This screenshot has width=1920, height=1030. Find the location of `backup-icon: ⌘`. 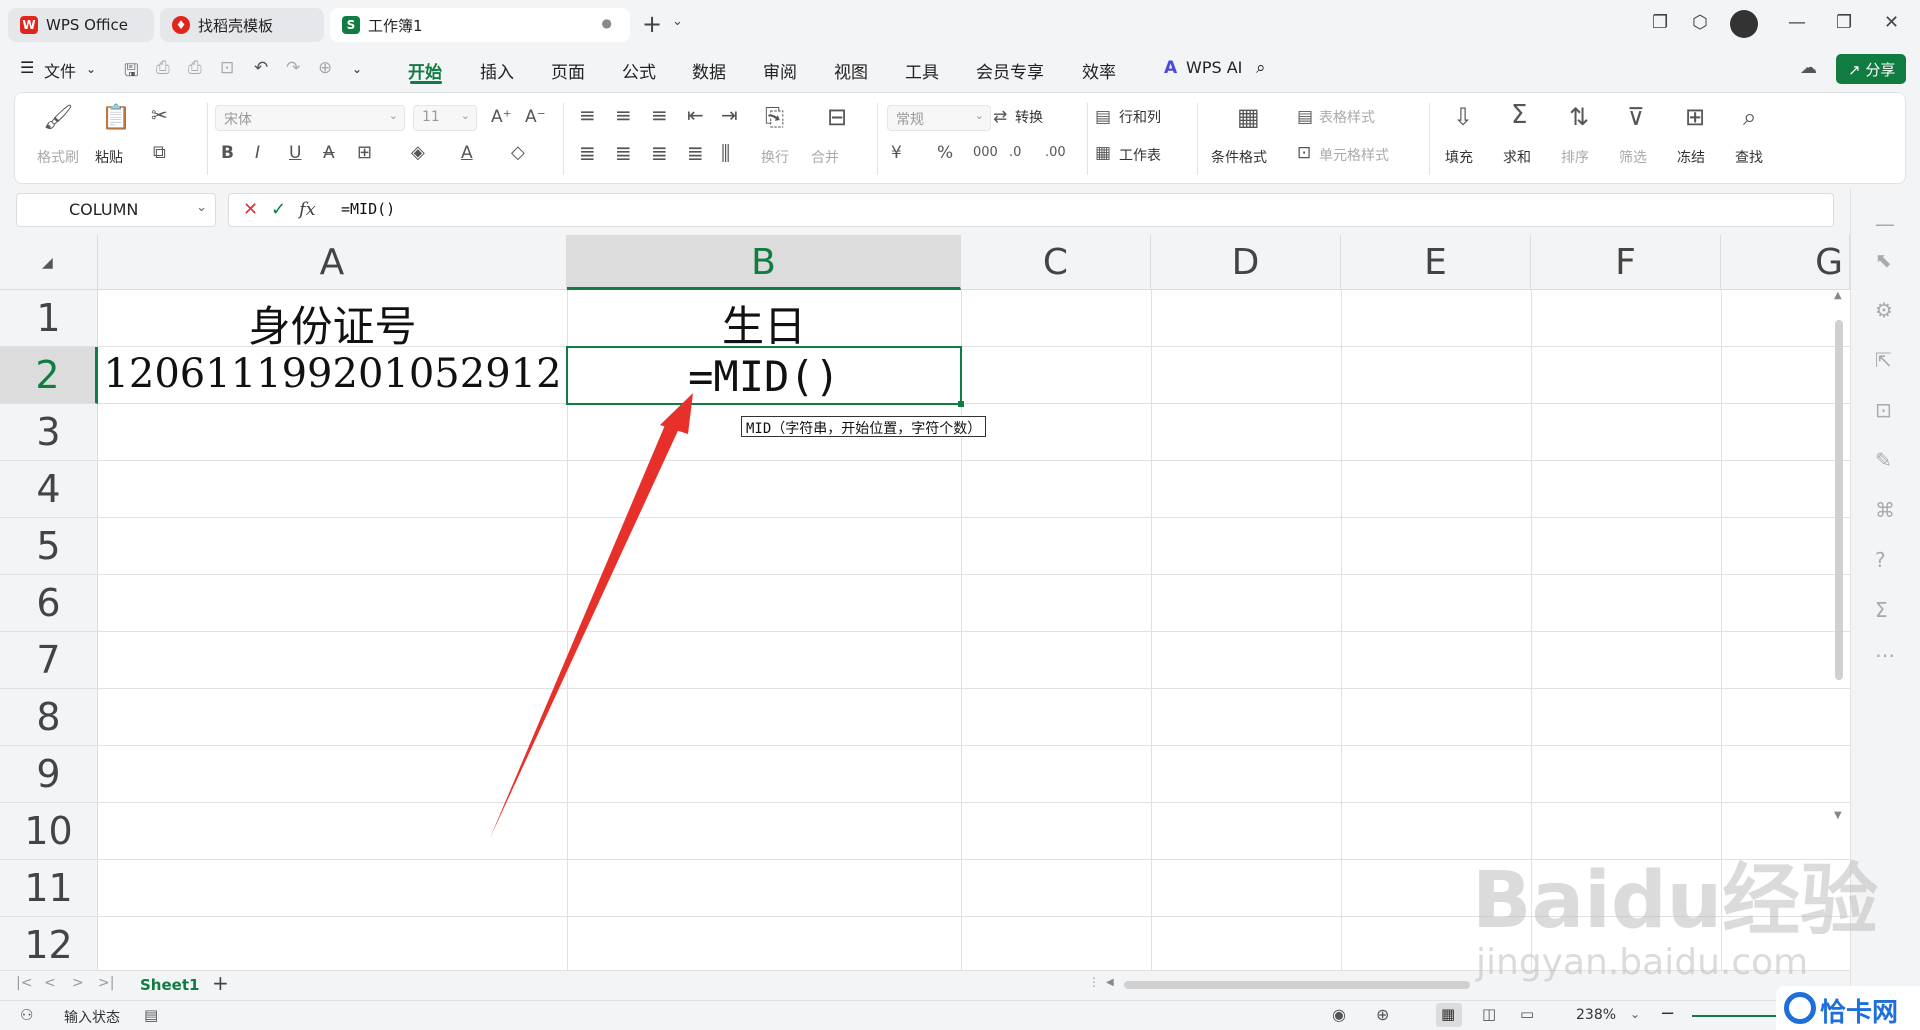

backup-icon: ⌘ is located at coordinates (1885, 510).